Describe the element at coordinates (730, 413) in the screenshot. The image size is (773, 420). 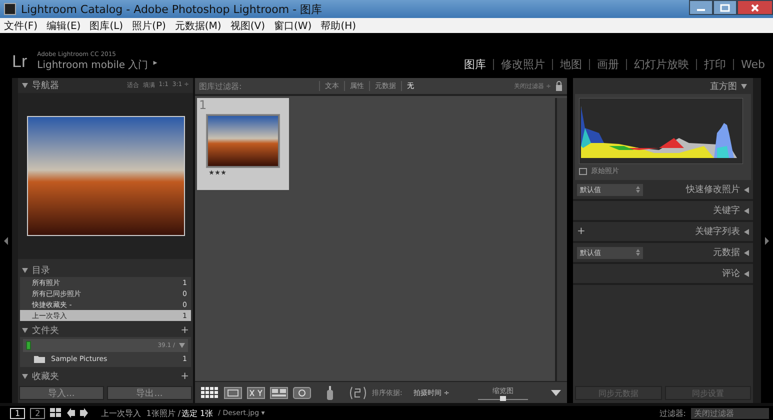
I see `filter-dropdown: 关闭过滤器` at that location.